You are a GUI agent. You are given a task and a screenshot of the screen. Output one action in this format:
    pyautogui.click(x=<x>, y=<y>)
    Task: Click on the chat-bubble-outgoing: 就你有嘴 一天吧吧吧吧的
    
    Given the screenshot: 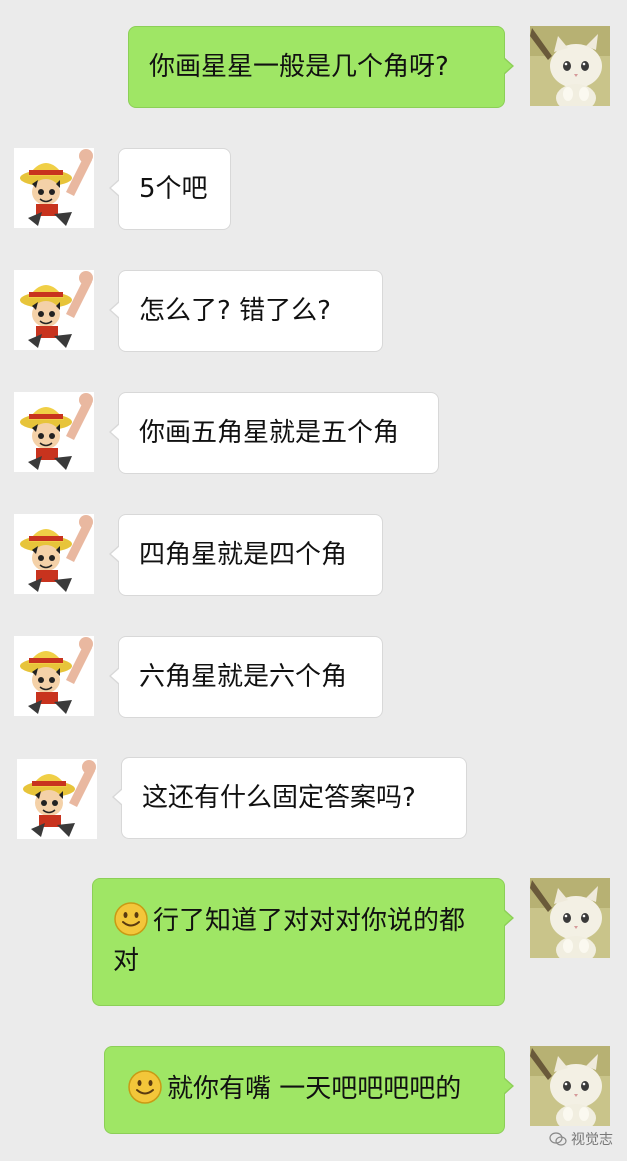 What is the action you would take?
    pyautogui.click(x=309, y=1090)
    